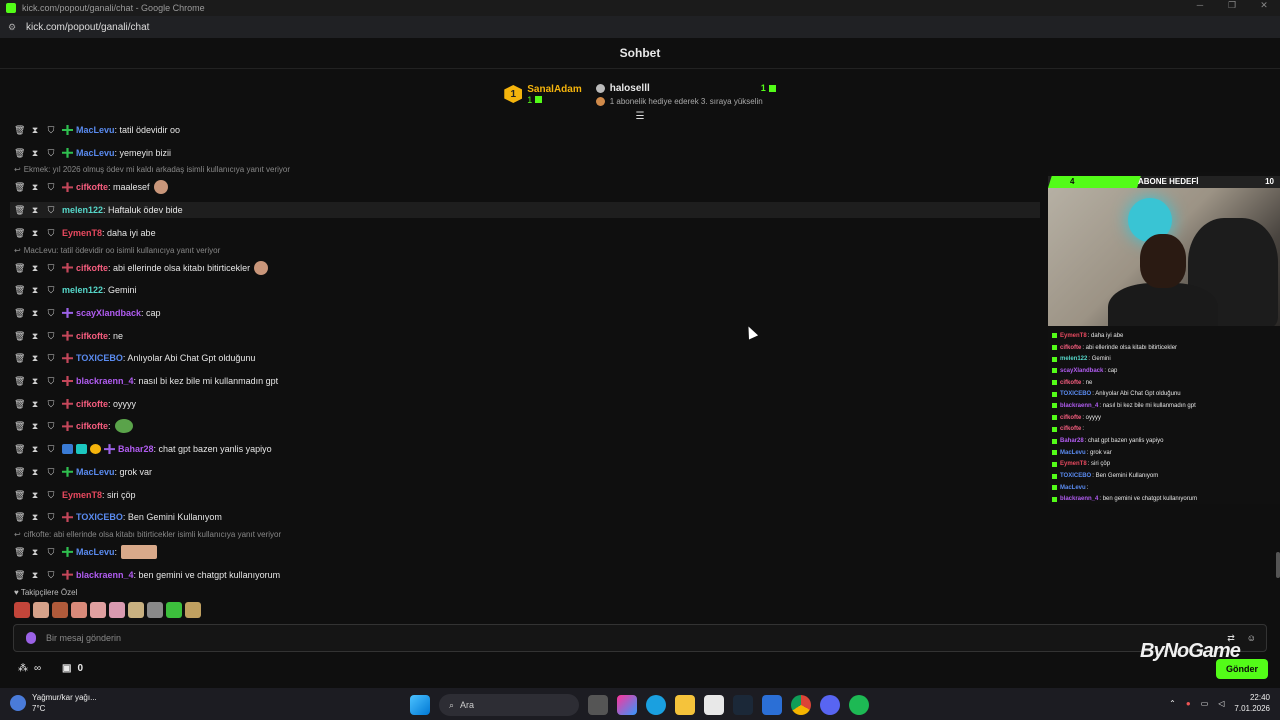 Image resolution: width=1280 pixels, height=720 pixels. Describe the element at coordinates (529, 313) in the screenshot. I see `chat-message: 🗑 ⧗ ⛉ scayXlandback: cap` at that location.